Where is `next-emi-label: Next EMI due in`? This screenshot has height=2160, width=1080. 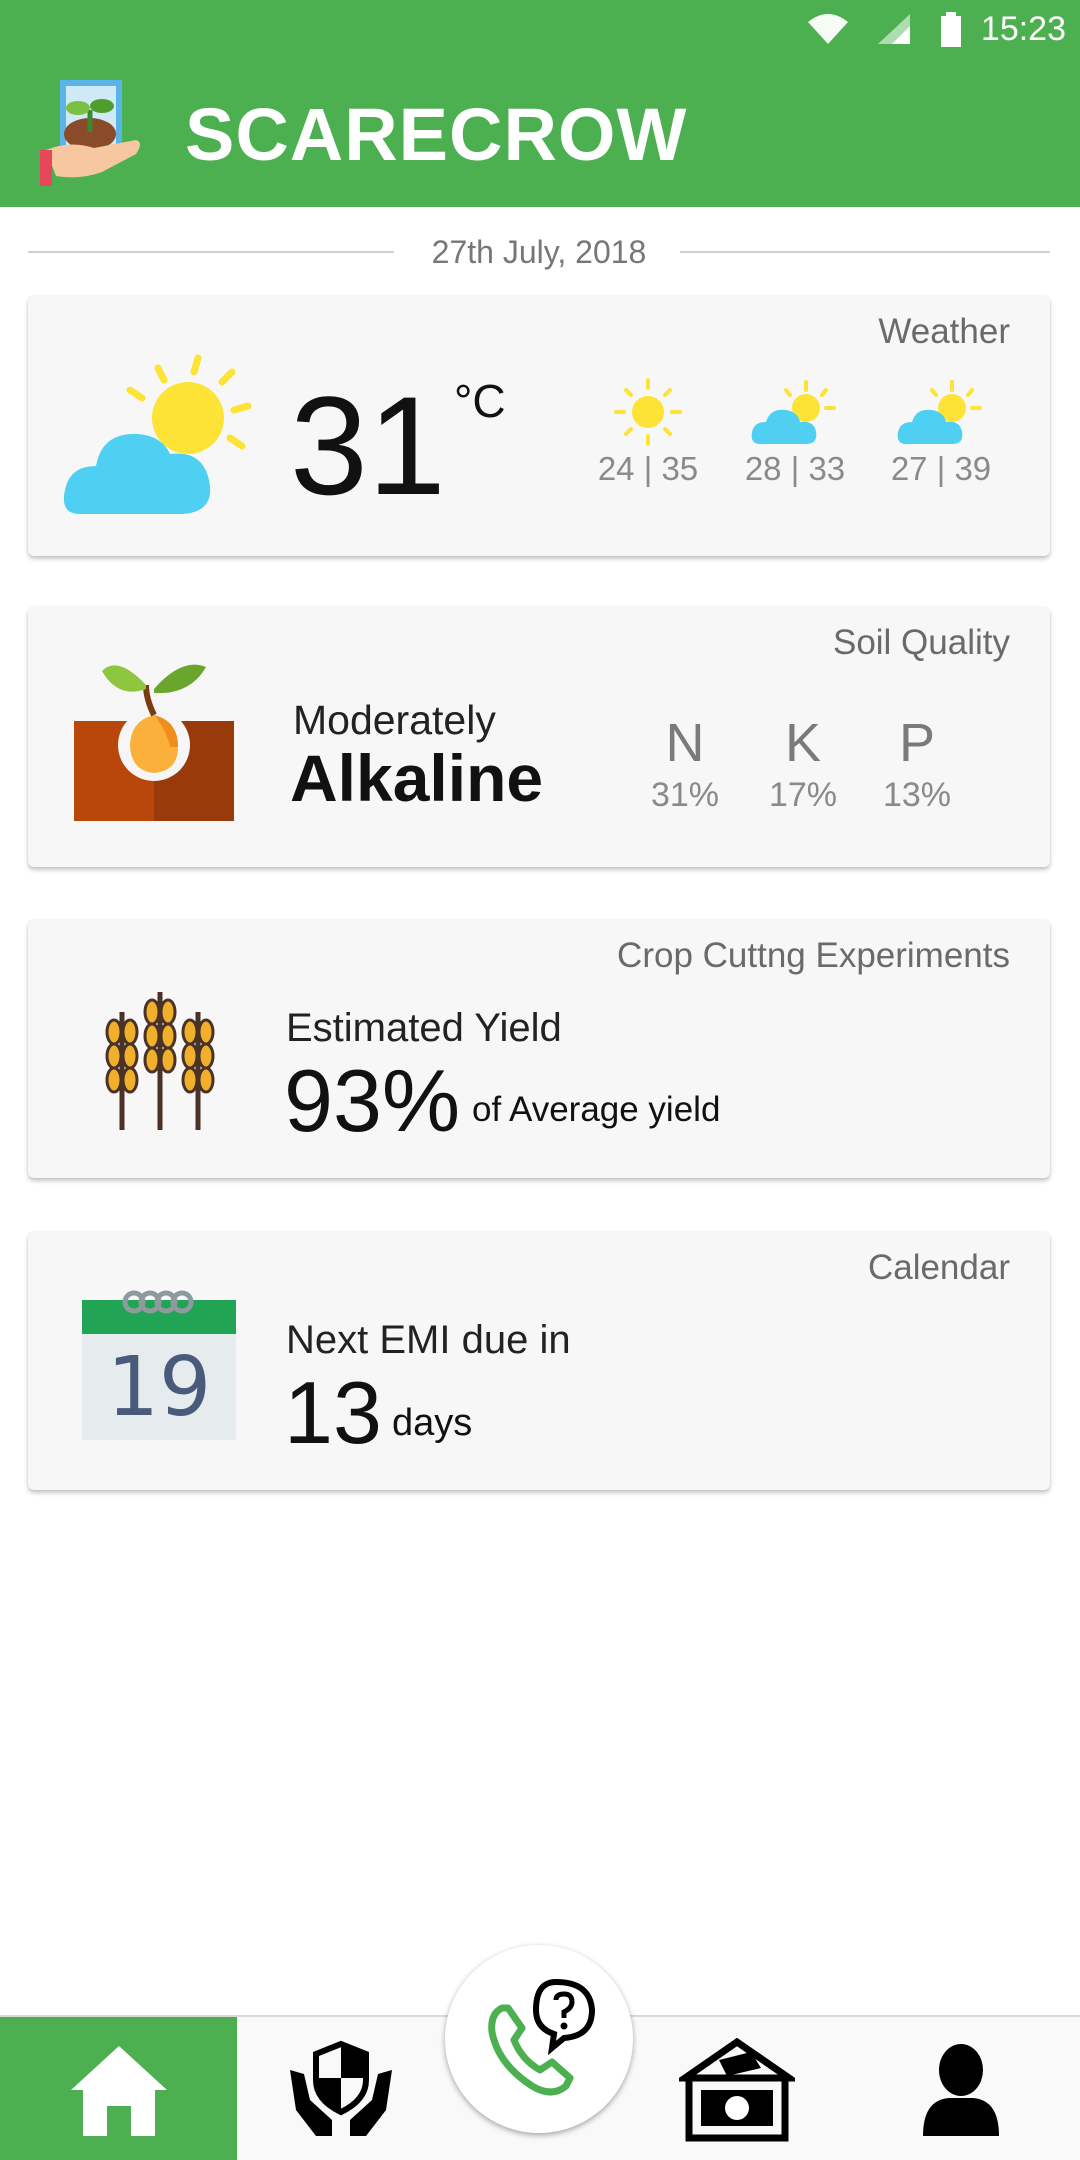
next-emi-label: Next EMI due in is located at coordinates (428, 1340).